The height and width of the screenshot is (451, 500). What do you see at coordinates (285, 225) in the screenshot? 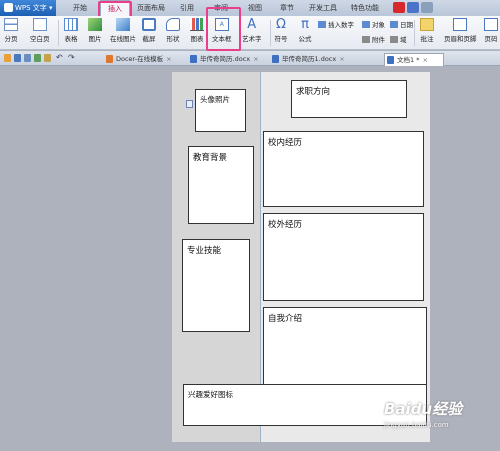
I see `off-campus-experience-text: 校外经历` at bounding box center [285, 225].